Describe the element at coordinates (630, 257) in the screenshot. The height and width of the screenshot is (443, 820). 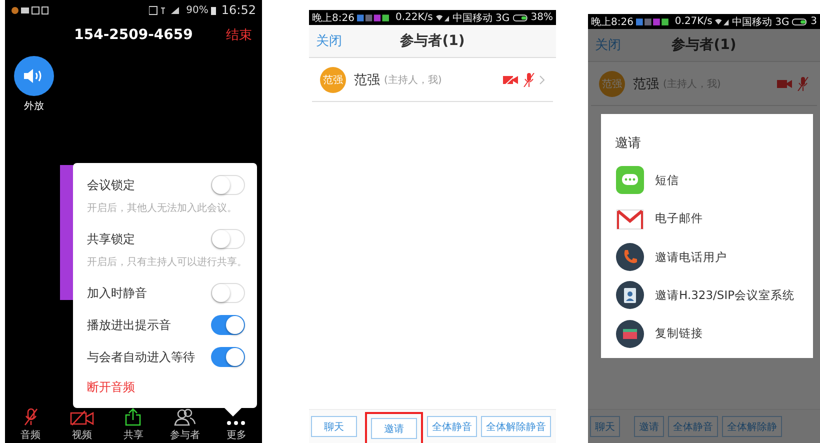
I see `phone-icon` at that location.